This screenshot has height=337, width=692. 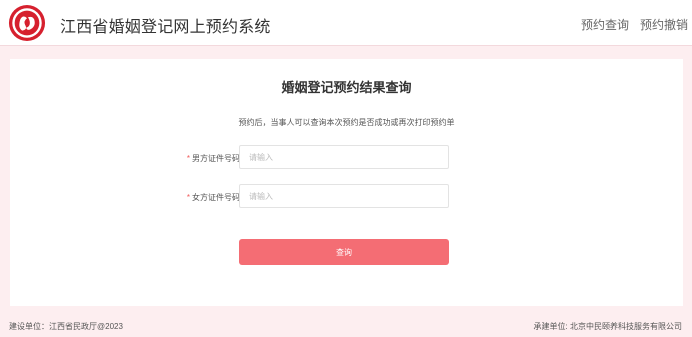 I want to click on wedding-logo-icon, so click(x=27, y=23).